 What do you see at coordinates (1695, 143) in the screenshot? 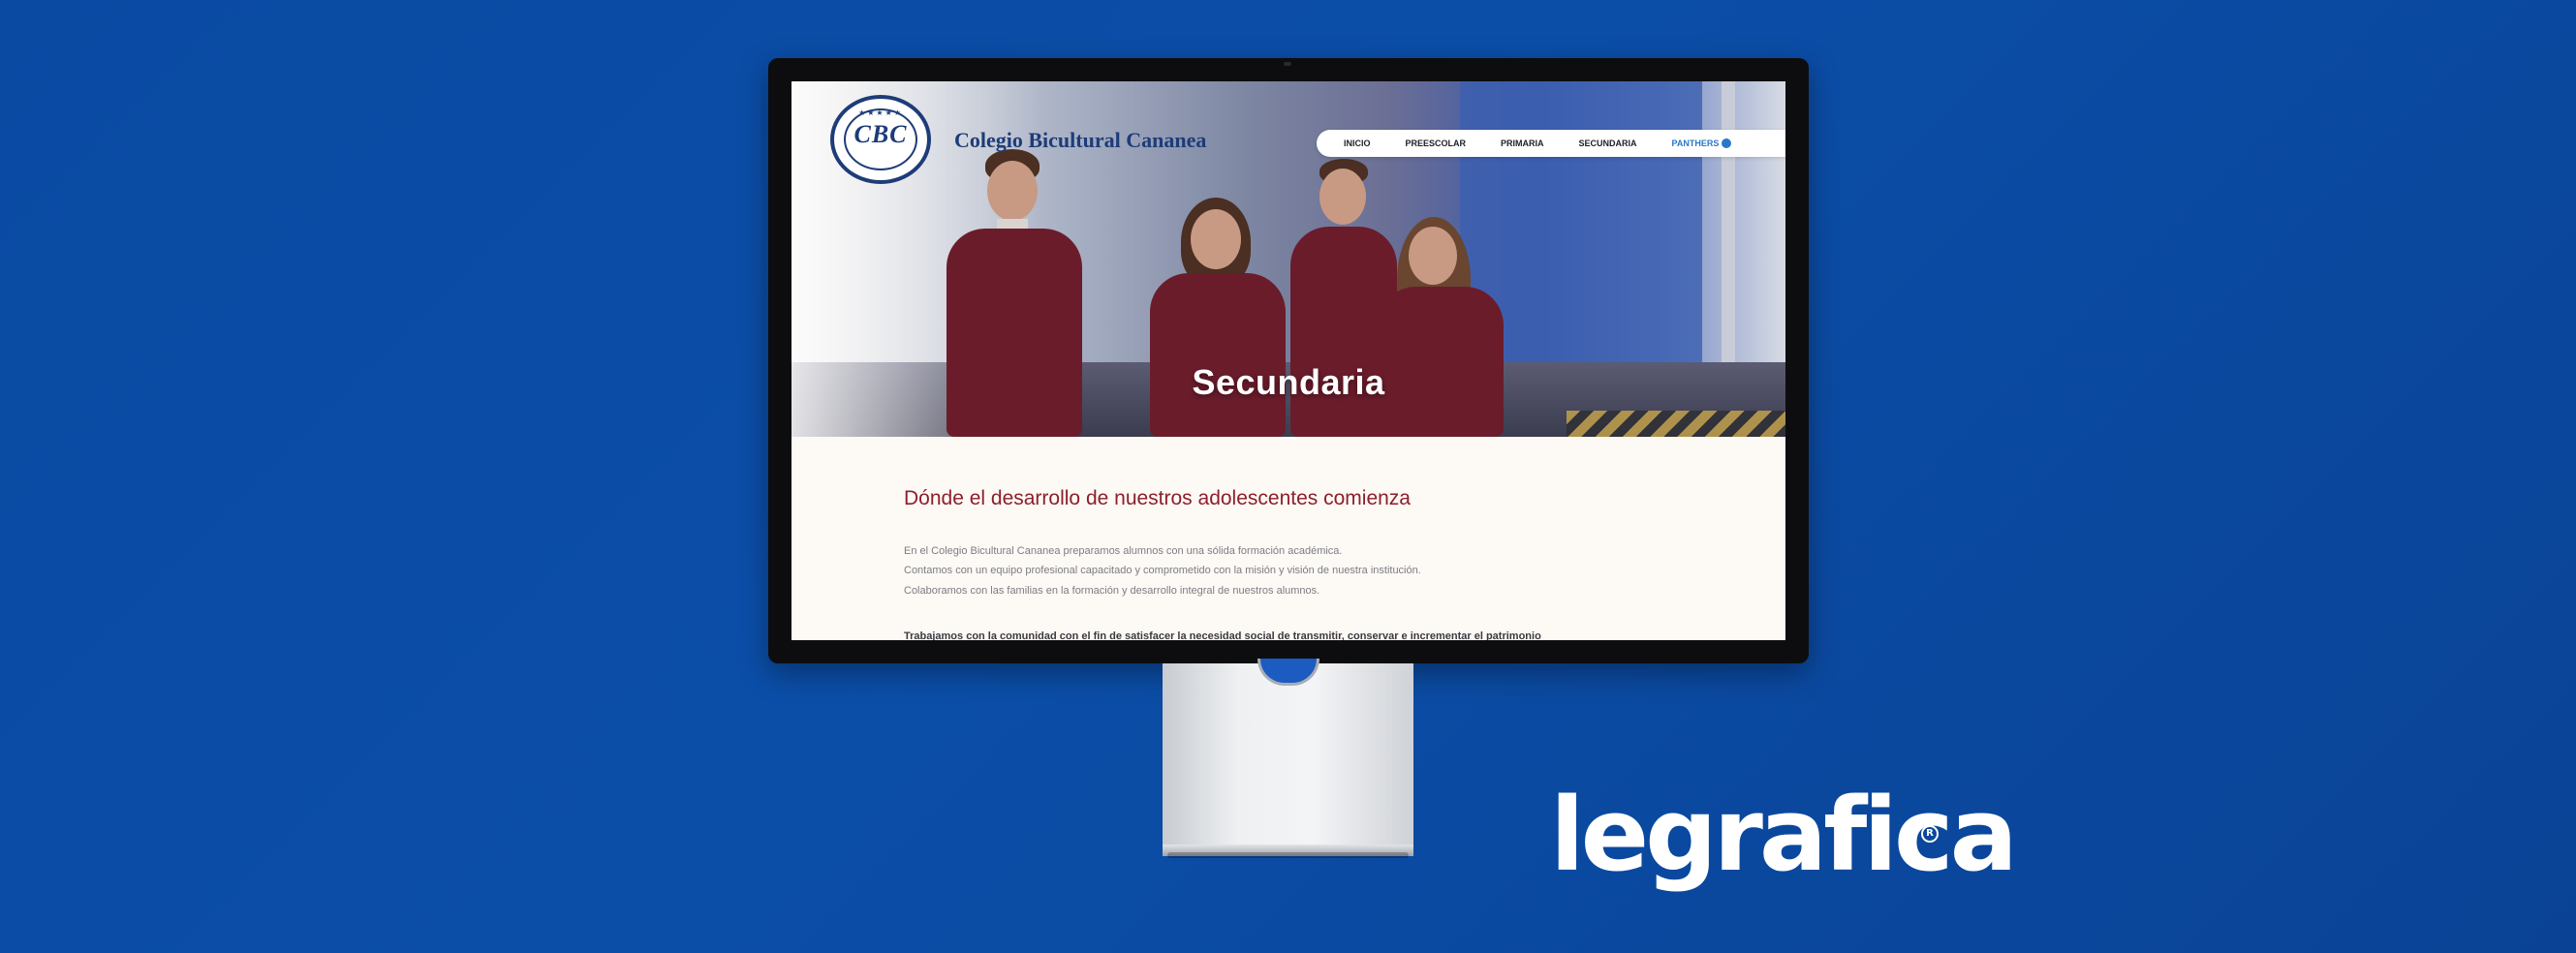
I see `nav-item-panthers-label: PANTHERS` at bounding box center [1695, 143].